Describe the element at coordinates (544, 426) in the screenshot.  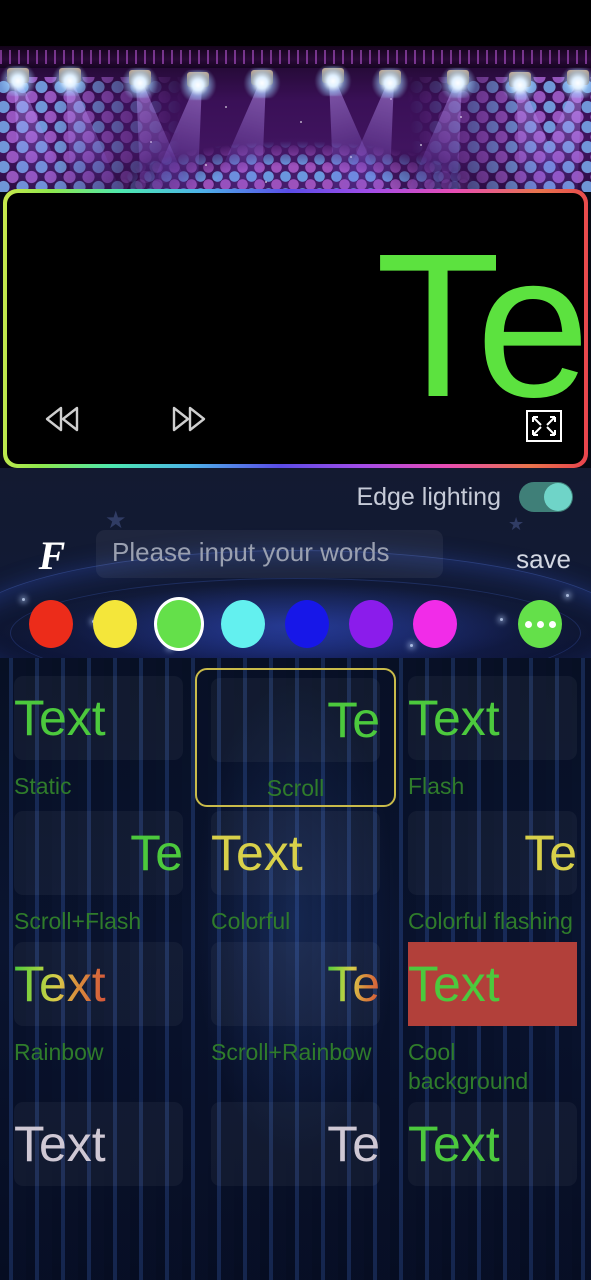
I see `fullscreen-icon` at that location.